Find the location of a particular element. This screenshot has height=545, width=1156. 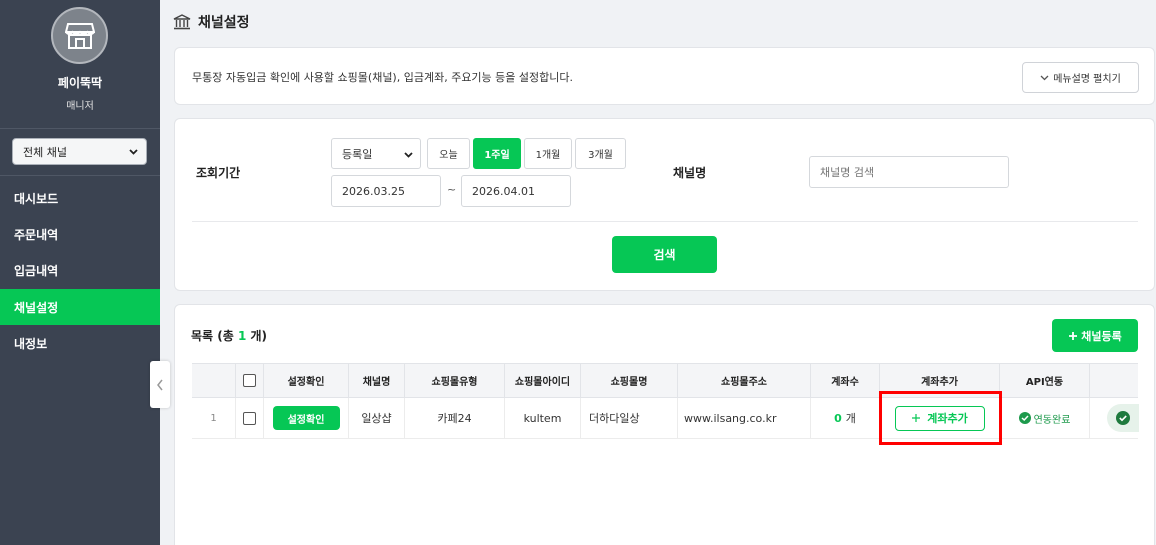

api-status-badge: 연동완료 is located at coordinates (1044, 418).